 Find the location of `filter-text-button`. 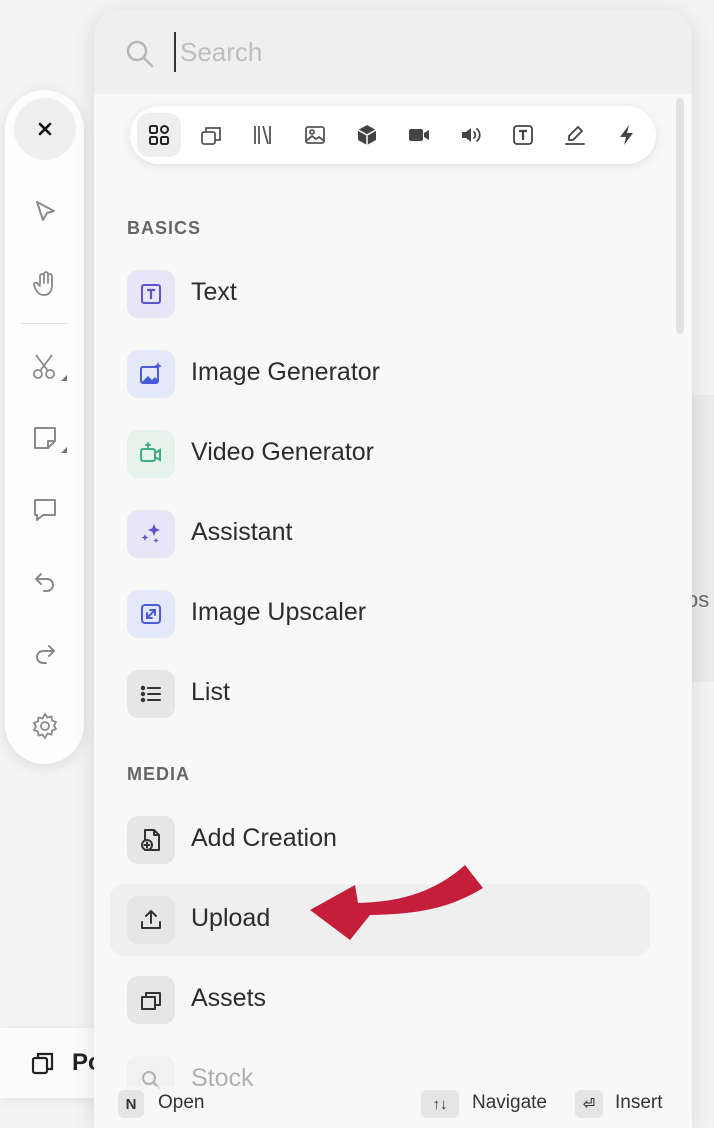

filter-text-button is located at coordinates (523, 135).